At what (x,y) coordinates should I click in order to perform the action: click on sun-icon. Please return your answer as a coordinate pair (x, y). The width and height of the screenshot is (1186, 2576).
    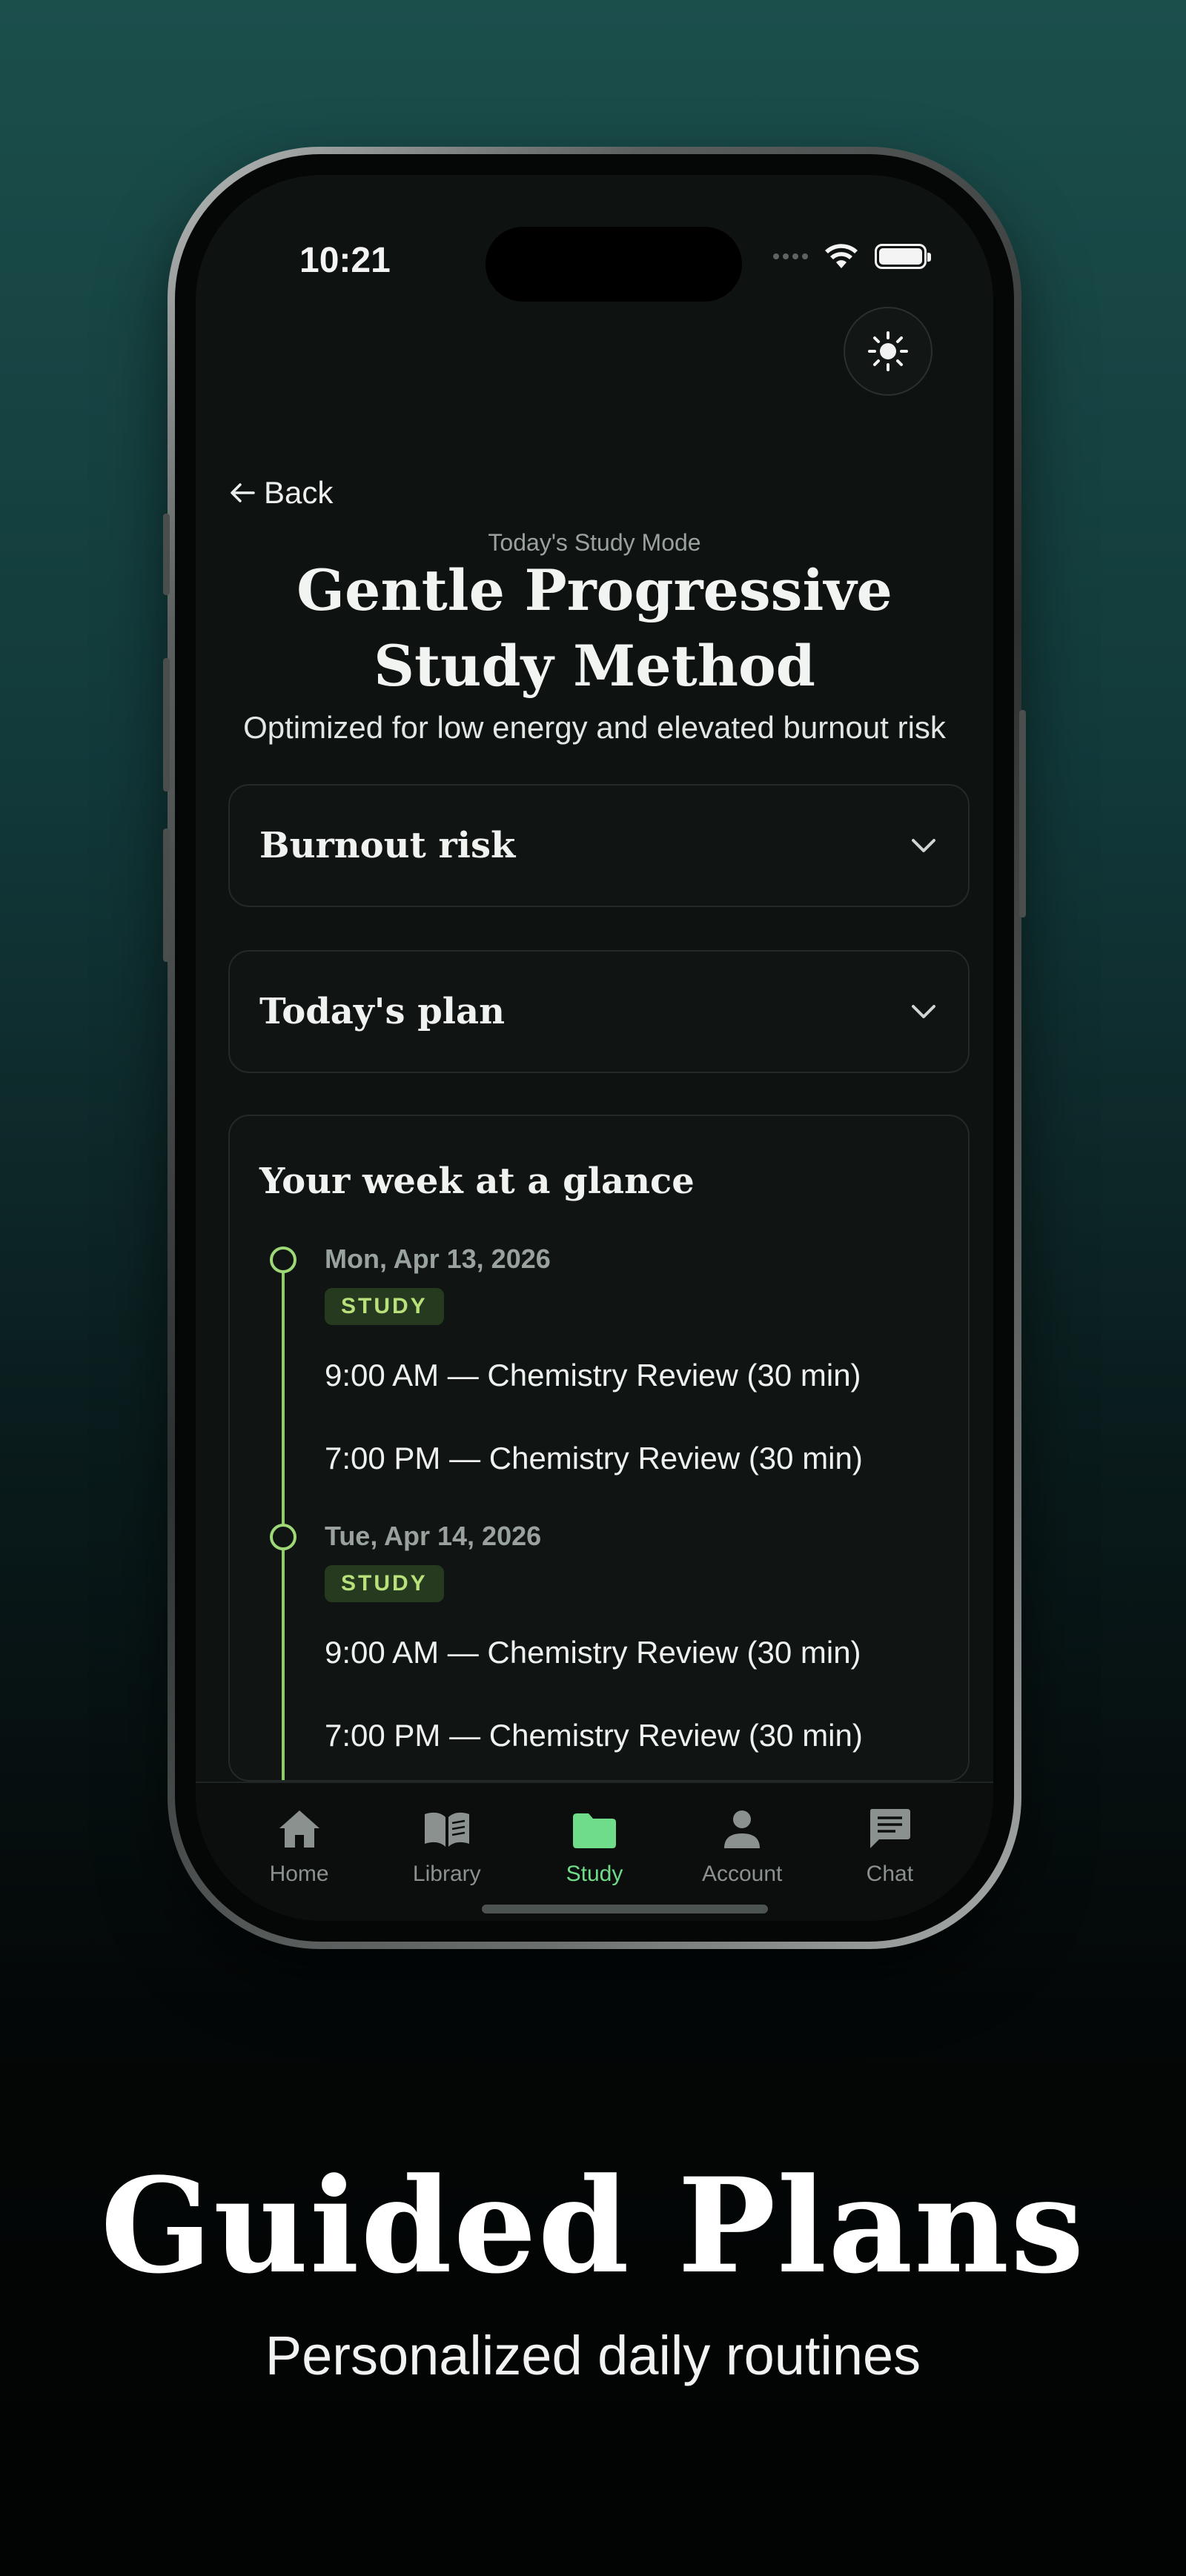
    Looking at the image, I should click on (888, 351).